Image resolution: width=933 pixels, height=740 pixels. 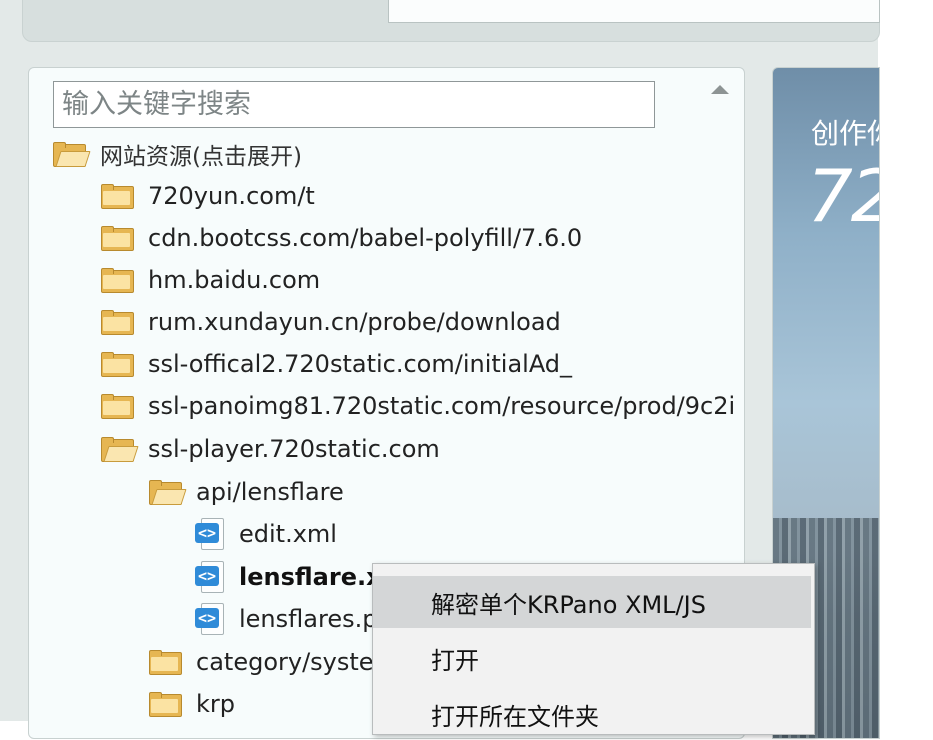 What do you see at coordinates (234, 280) in the screenshot?
I see `tree-item-label: hm.baidu.com` at bounding box center [234, 280].